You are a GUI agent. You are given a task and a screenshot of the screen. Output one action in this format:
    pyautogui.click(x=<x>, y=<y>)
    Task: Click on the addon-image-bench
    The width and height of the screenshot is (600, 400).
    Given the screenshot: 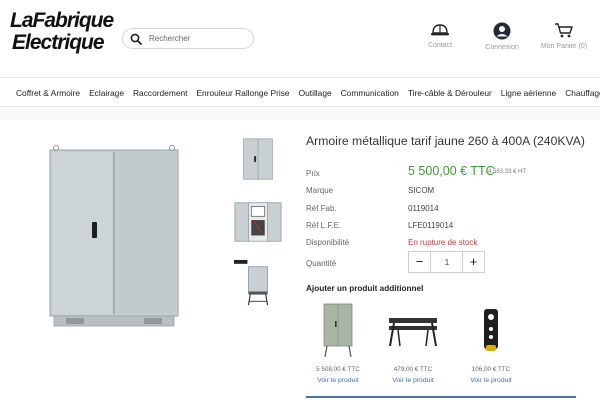 What is the action you would take?
    pyautogui.click(x=413, y=330)
    